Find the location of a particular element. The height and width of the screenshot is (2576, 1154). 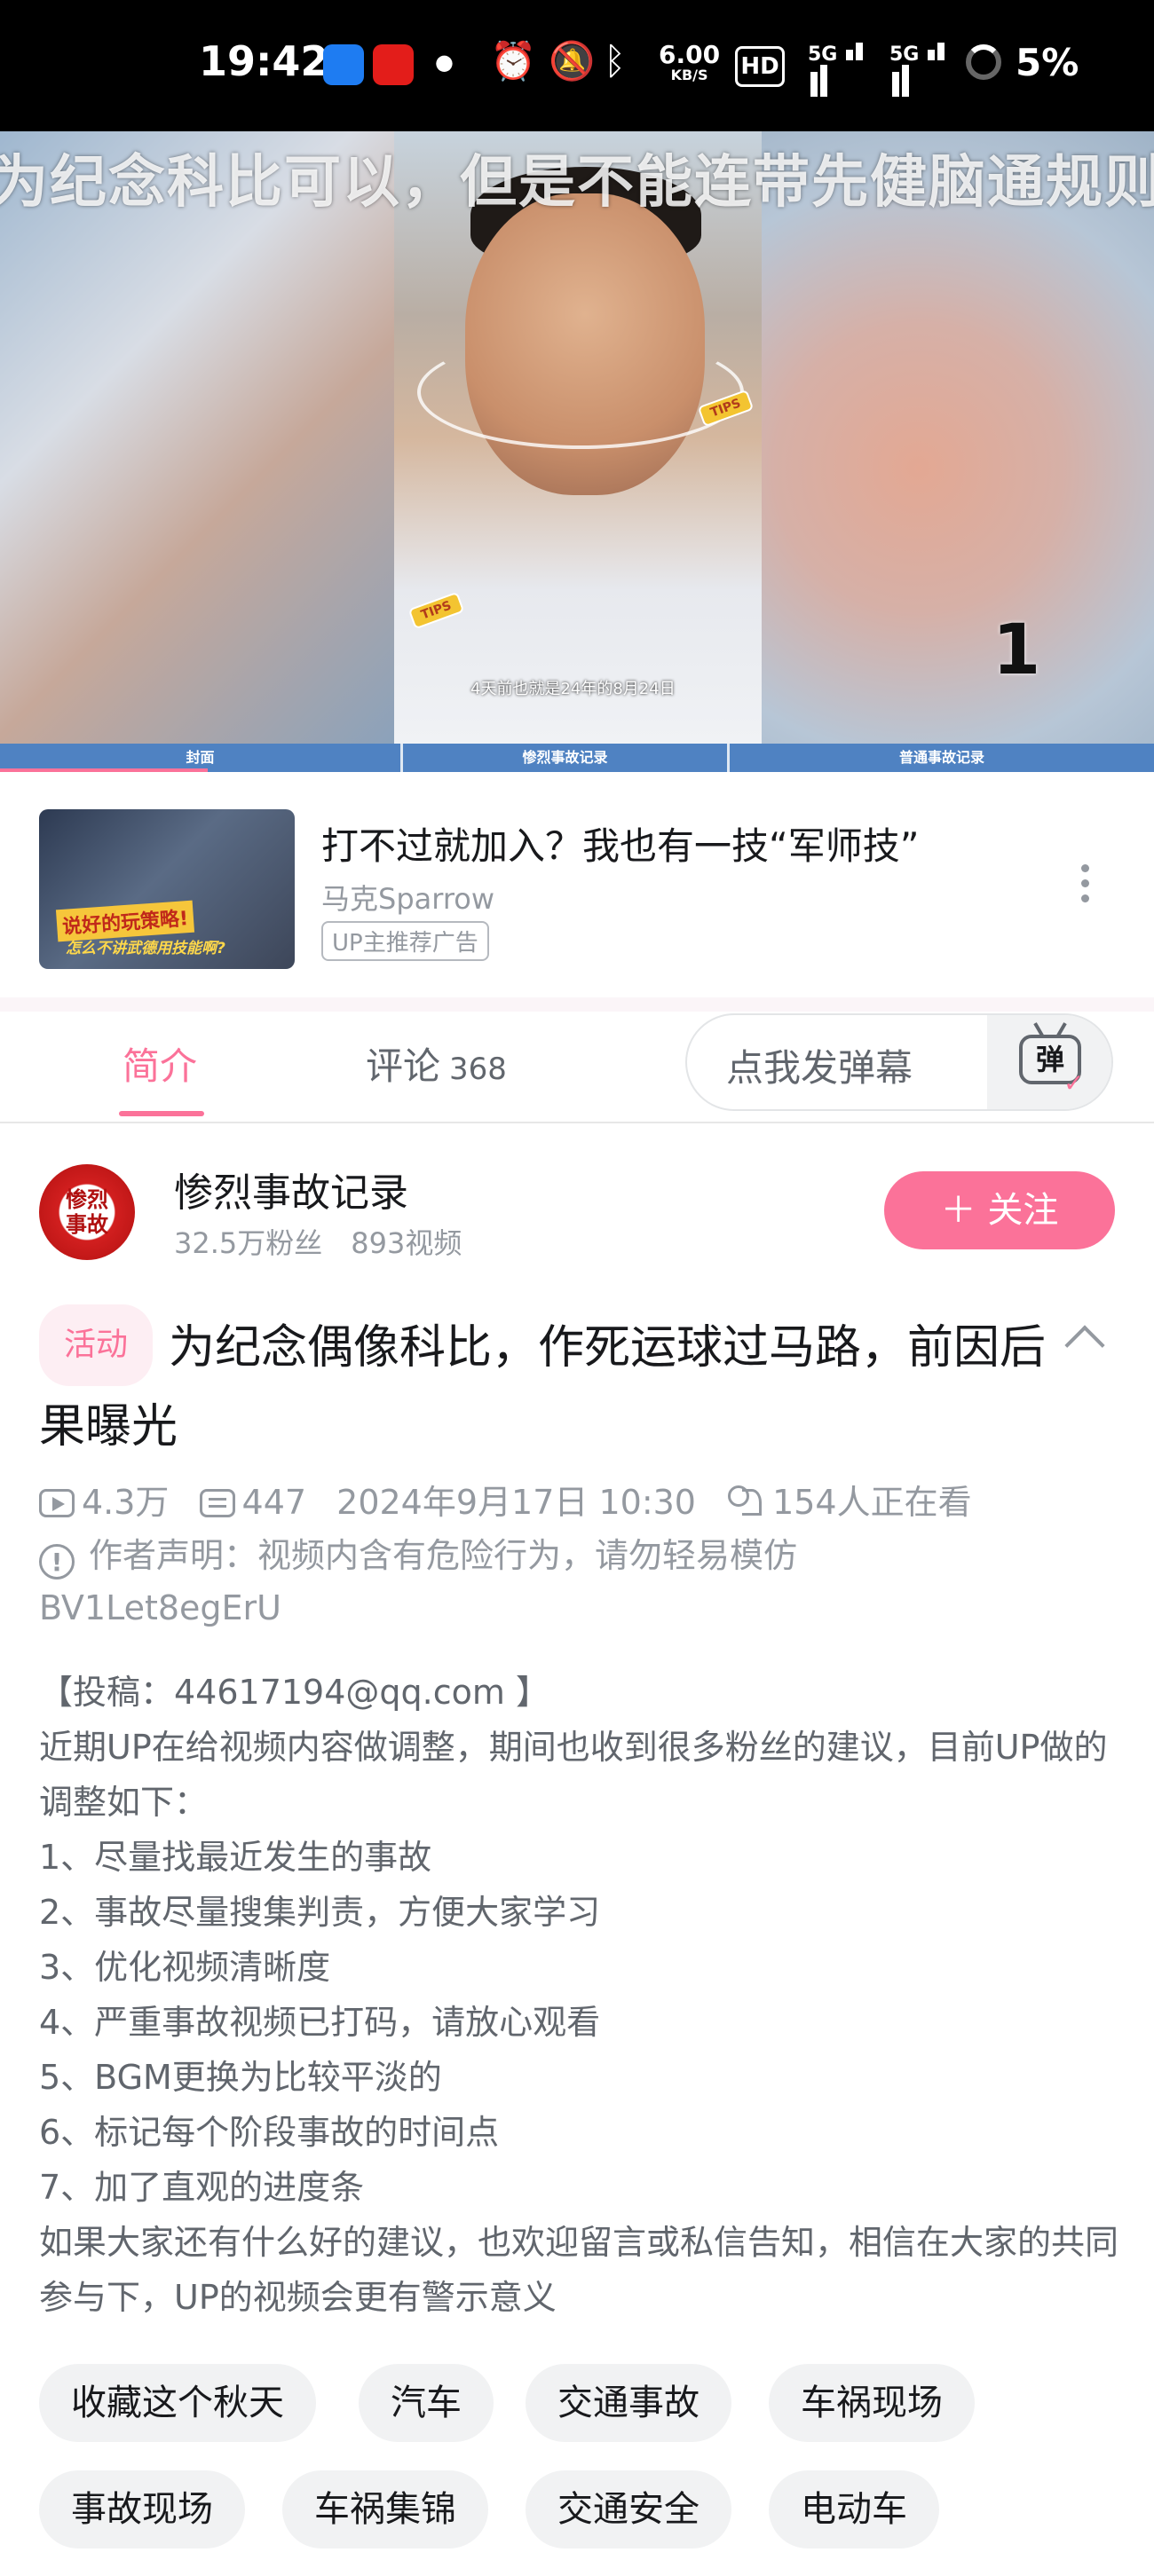

fans-count: 32.5万粉丝 is located at coordinates (248, 1243).